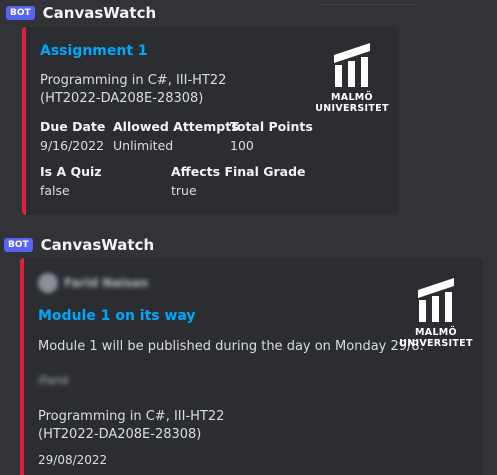 The height and width of the screenshot is (475, 497). Describe the element at coordinates (72, 145) in the screenshot. I see `field-value: 9/16/2022` at that location.